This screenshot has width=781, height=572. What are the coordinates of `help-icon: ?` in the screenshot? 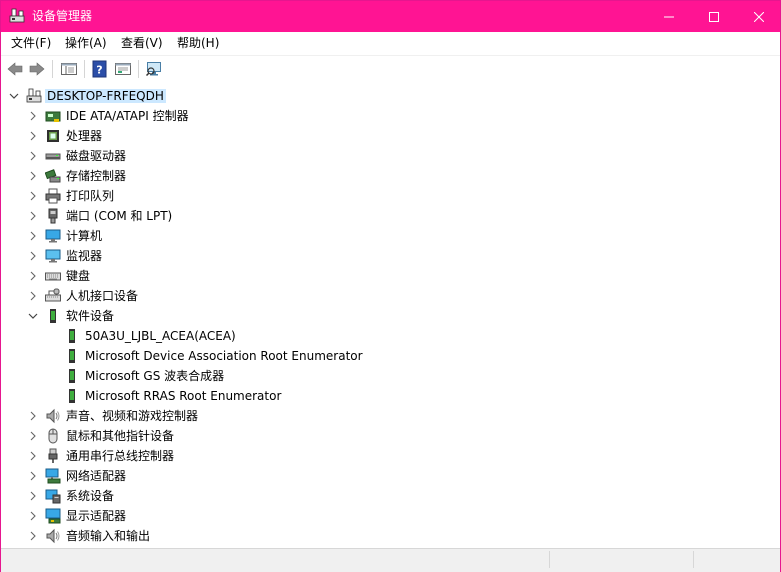 It's located at (99, 69).